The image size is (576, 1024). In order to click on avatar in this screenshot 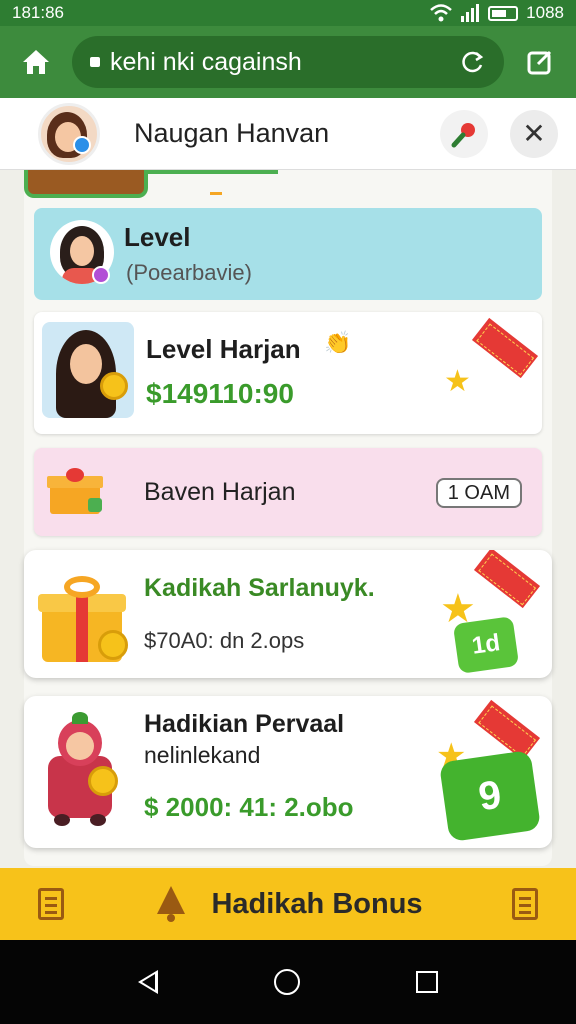, I will do `click(69, 133)`.